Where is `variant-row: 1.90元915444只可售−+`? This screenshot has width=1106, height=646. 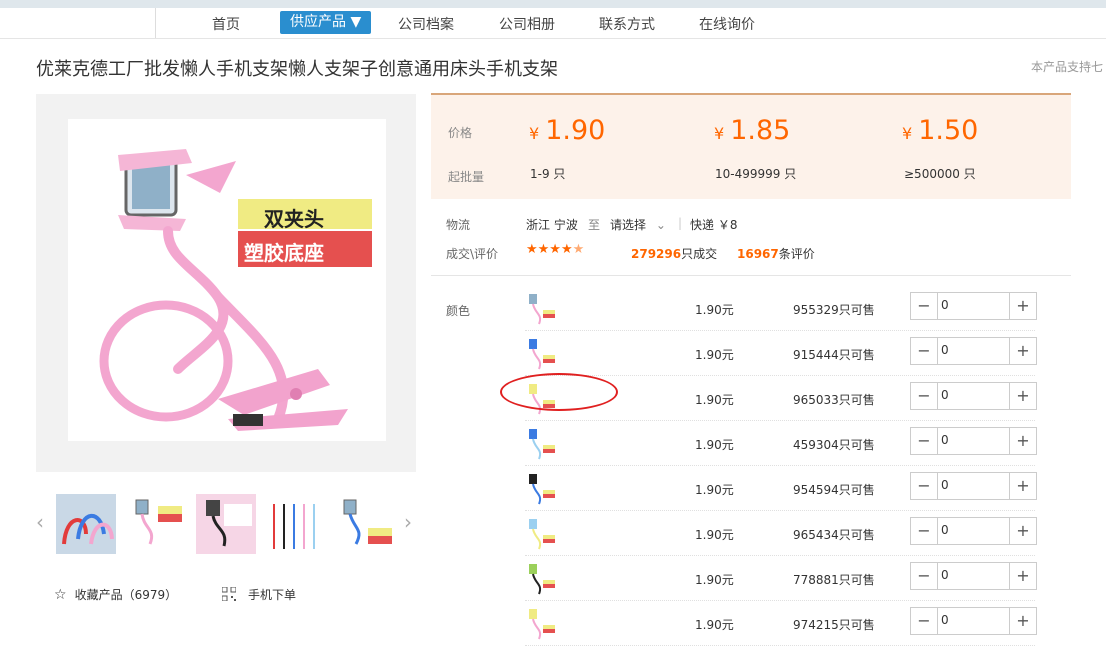 variant-row: 1.90元915444只可售−+ is located at coordinates (781, 353).